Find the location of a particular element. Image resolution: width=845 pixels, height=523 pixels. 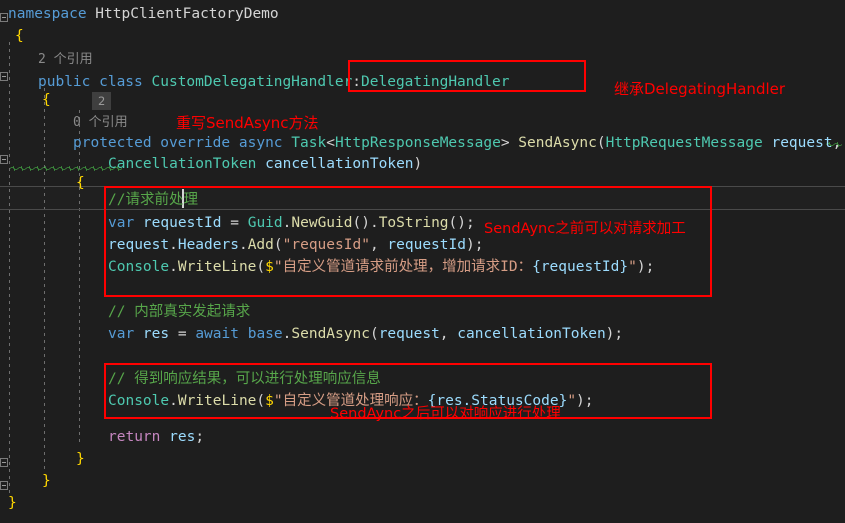

punc-dollar2: $ is located at coordinates (269, 401).